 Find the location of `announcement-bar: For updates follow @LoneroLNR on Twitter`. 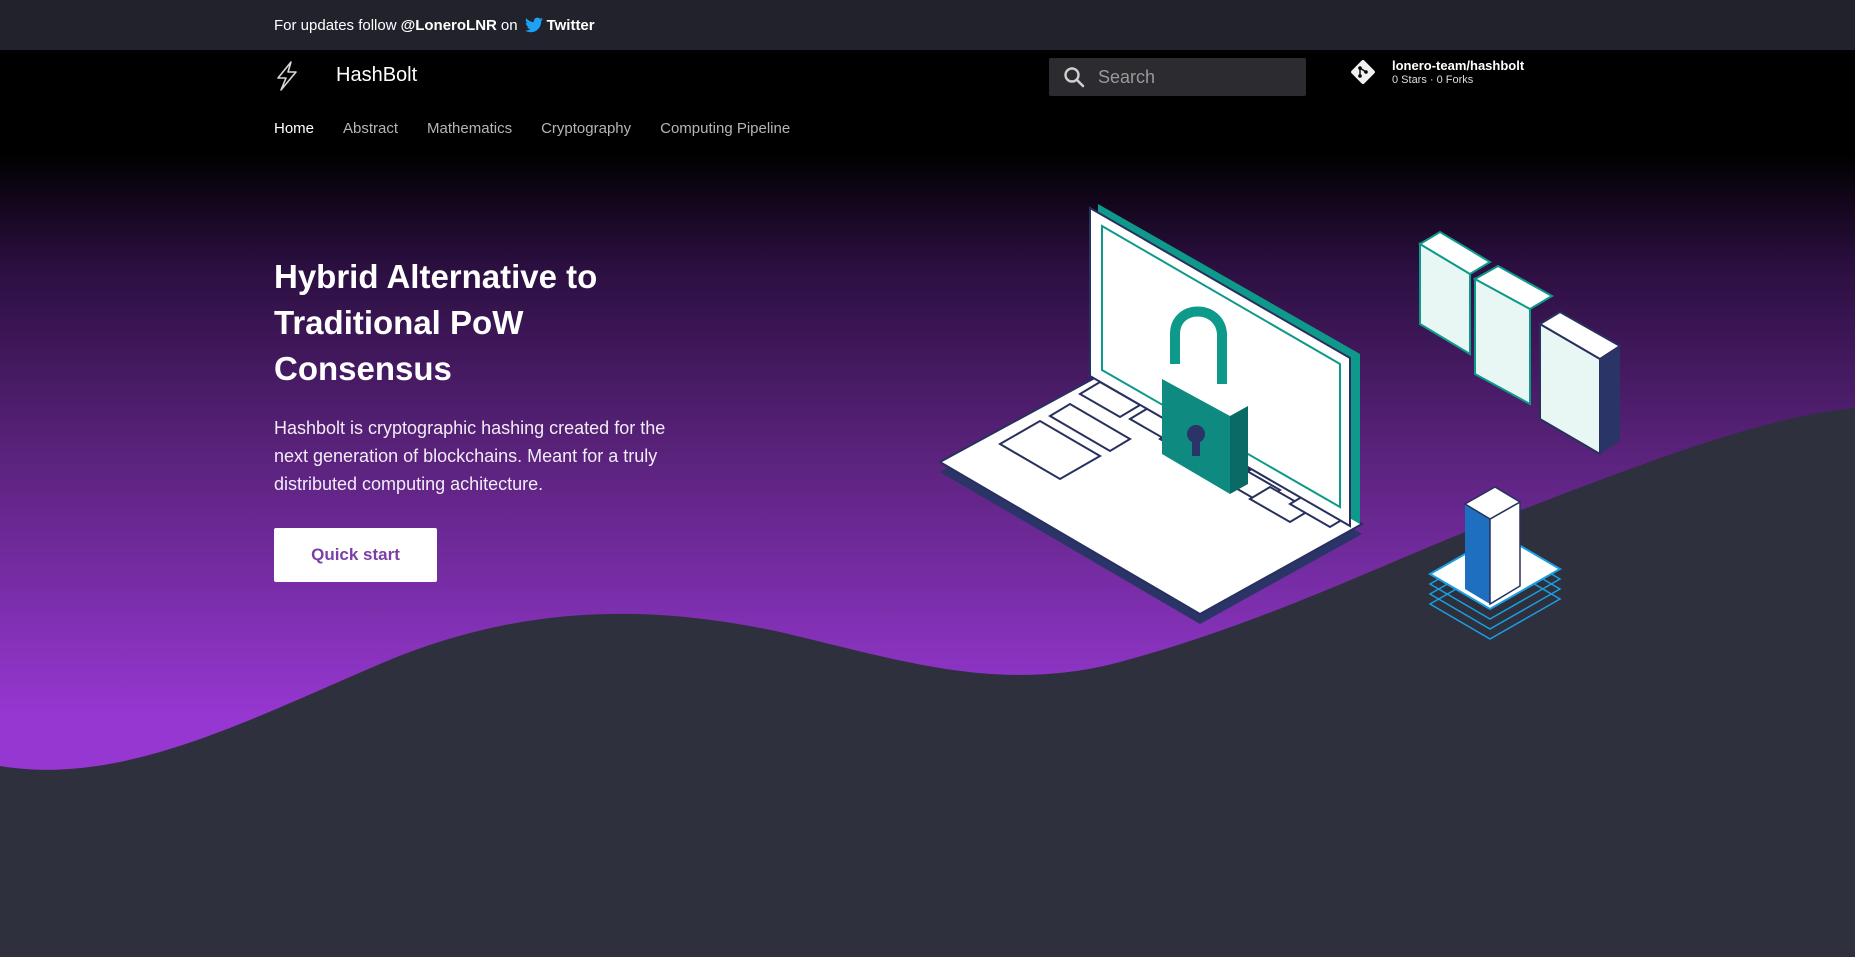

announcement-bar: For updates follow @LoneroLNR on Twitter is located at coordinates (927, 25).